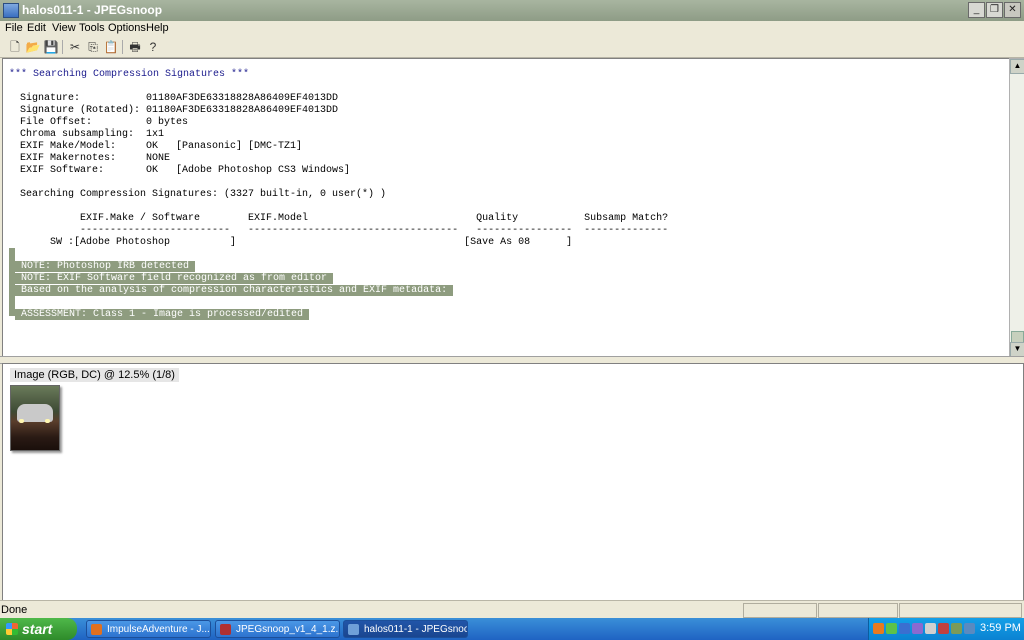  Describe the element at coordinates (92, 134) in the screenshot. I see `report-line: Chroma subsampling: 1x1` at that location.